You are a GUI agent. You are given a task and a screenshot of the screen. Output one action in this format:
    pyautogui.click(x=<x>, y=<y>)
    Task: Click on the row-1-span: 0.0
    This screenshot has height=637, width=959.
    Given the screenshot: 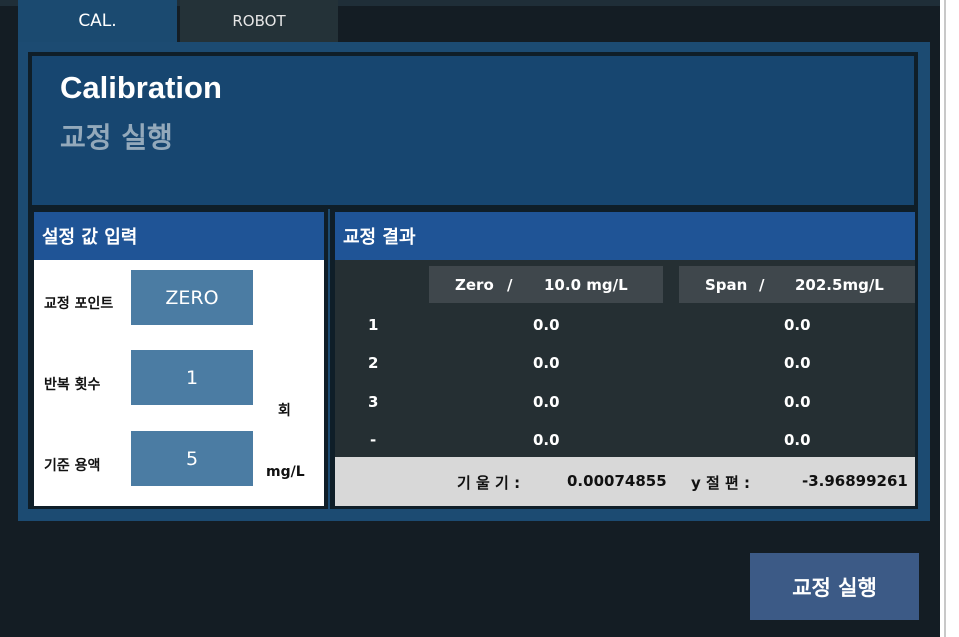 What is the action you would take?
    pyautogui.click(x=797, y=325)
    